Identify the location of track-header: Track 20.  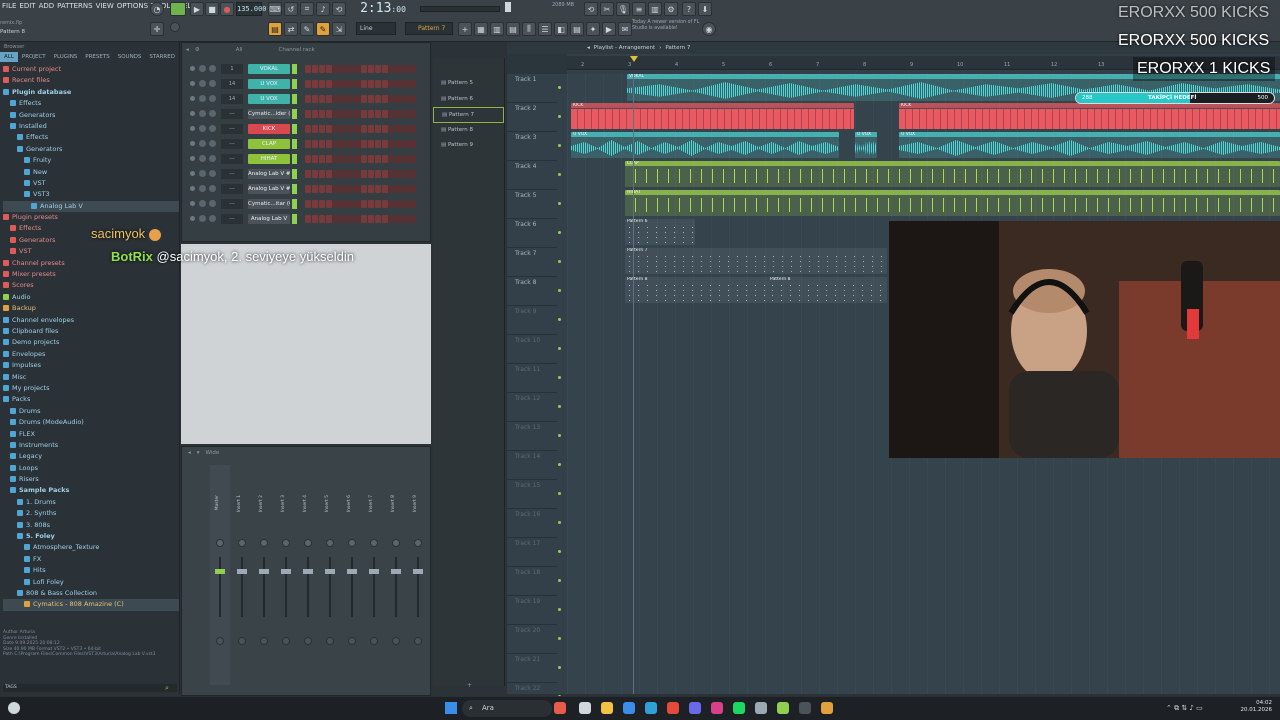
(534, 639).